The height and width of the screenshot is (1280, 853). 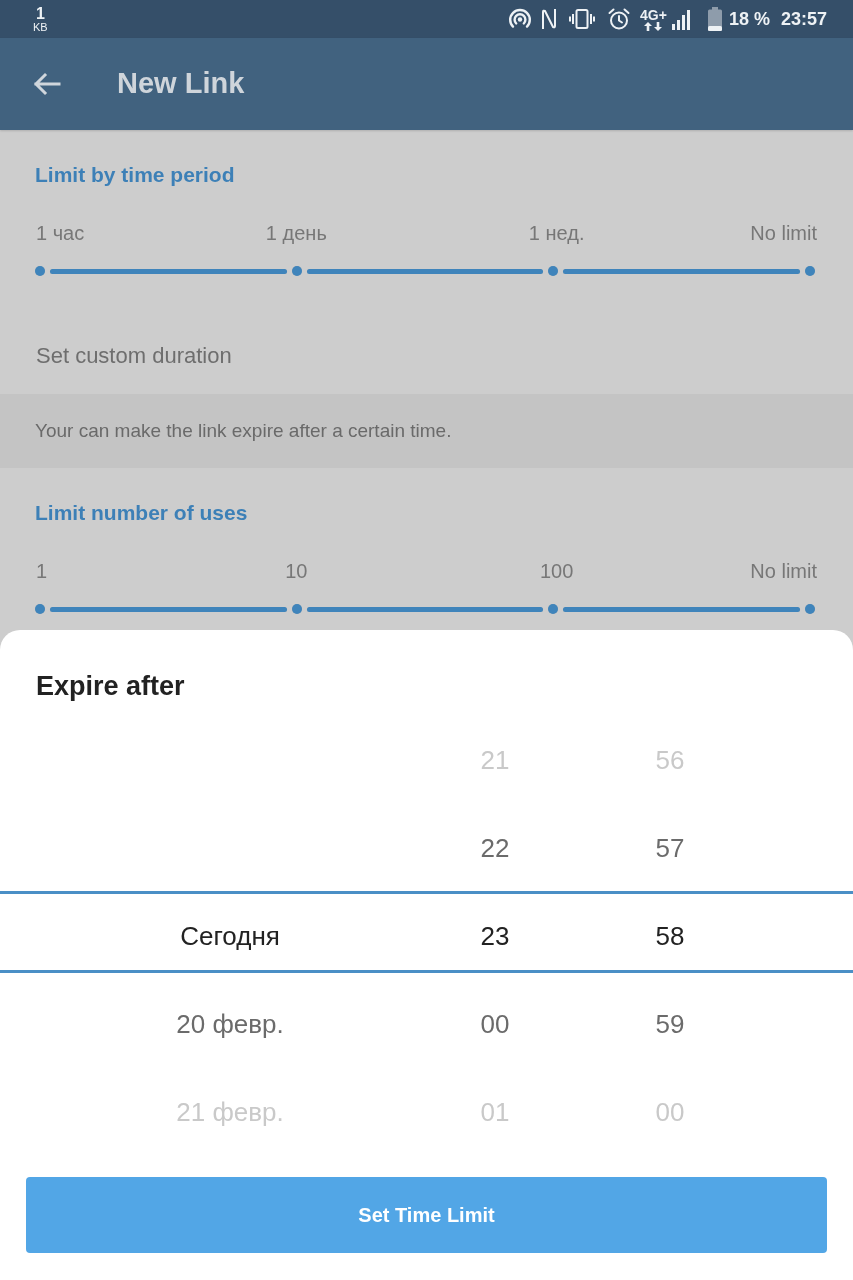 What do you see at coordinates (520, 19) in the screenshot?
I see `hotspot-icon` at bounding box center [520, 19].